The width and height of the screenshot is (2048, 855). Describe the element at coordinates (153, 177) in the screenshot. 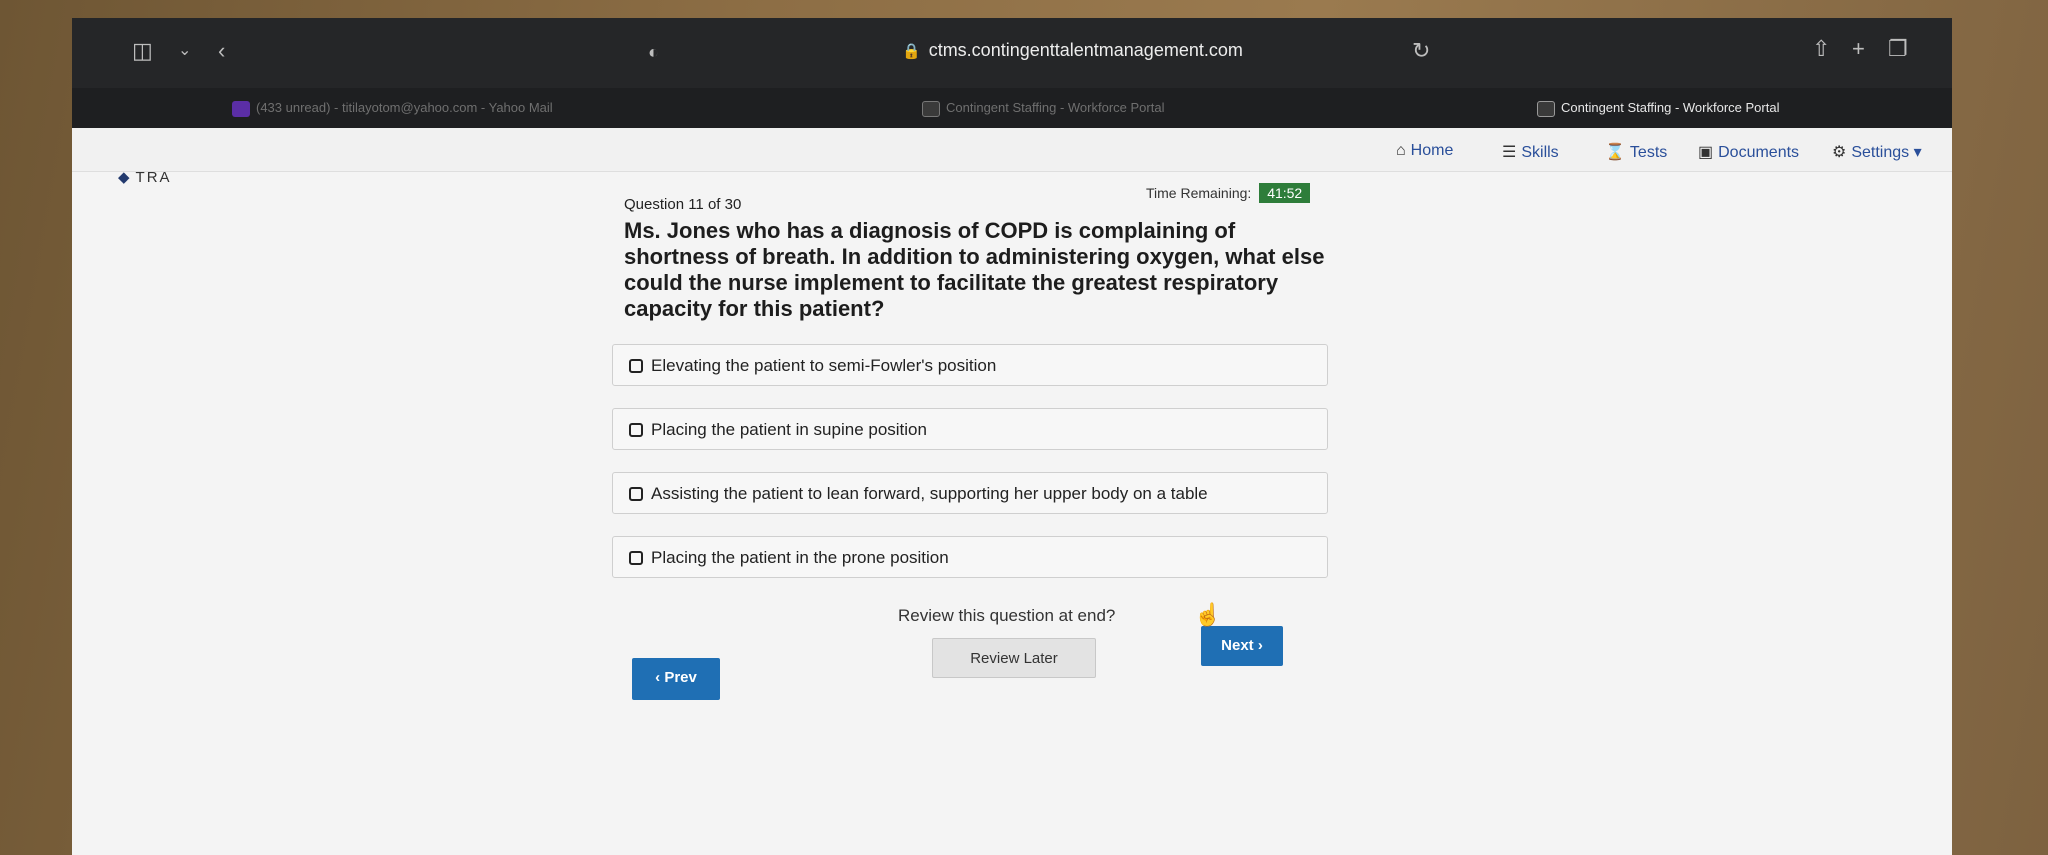

I see `logo-text: TRA` at that location.